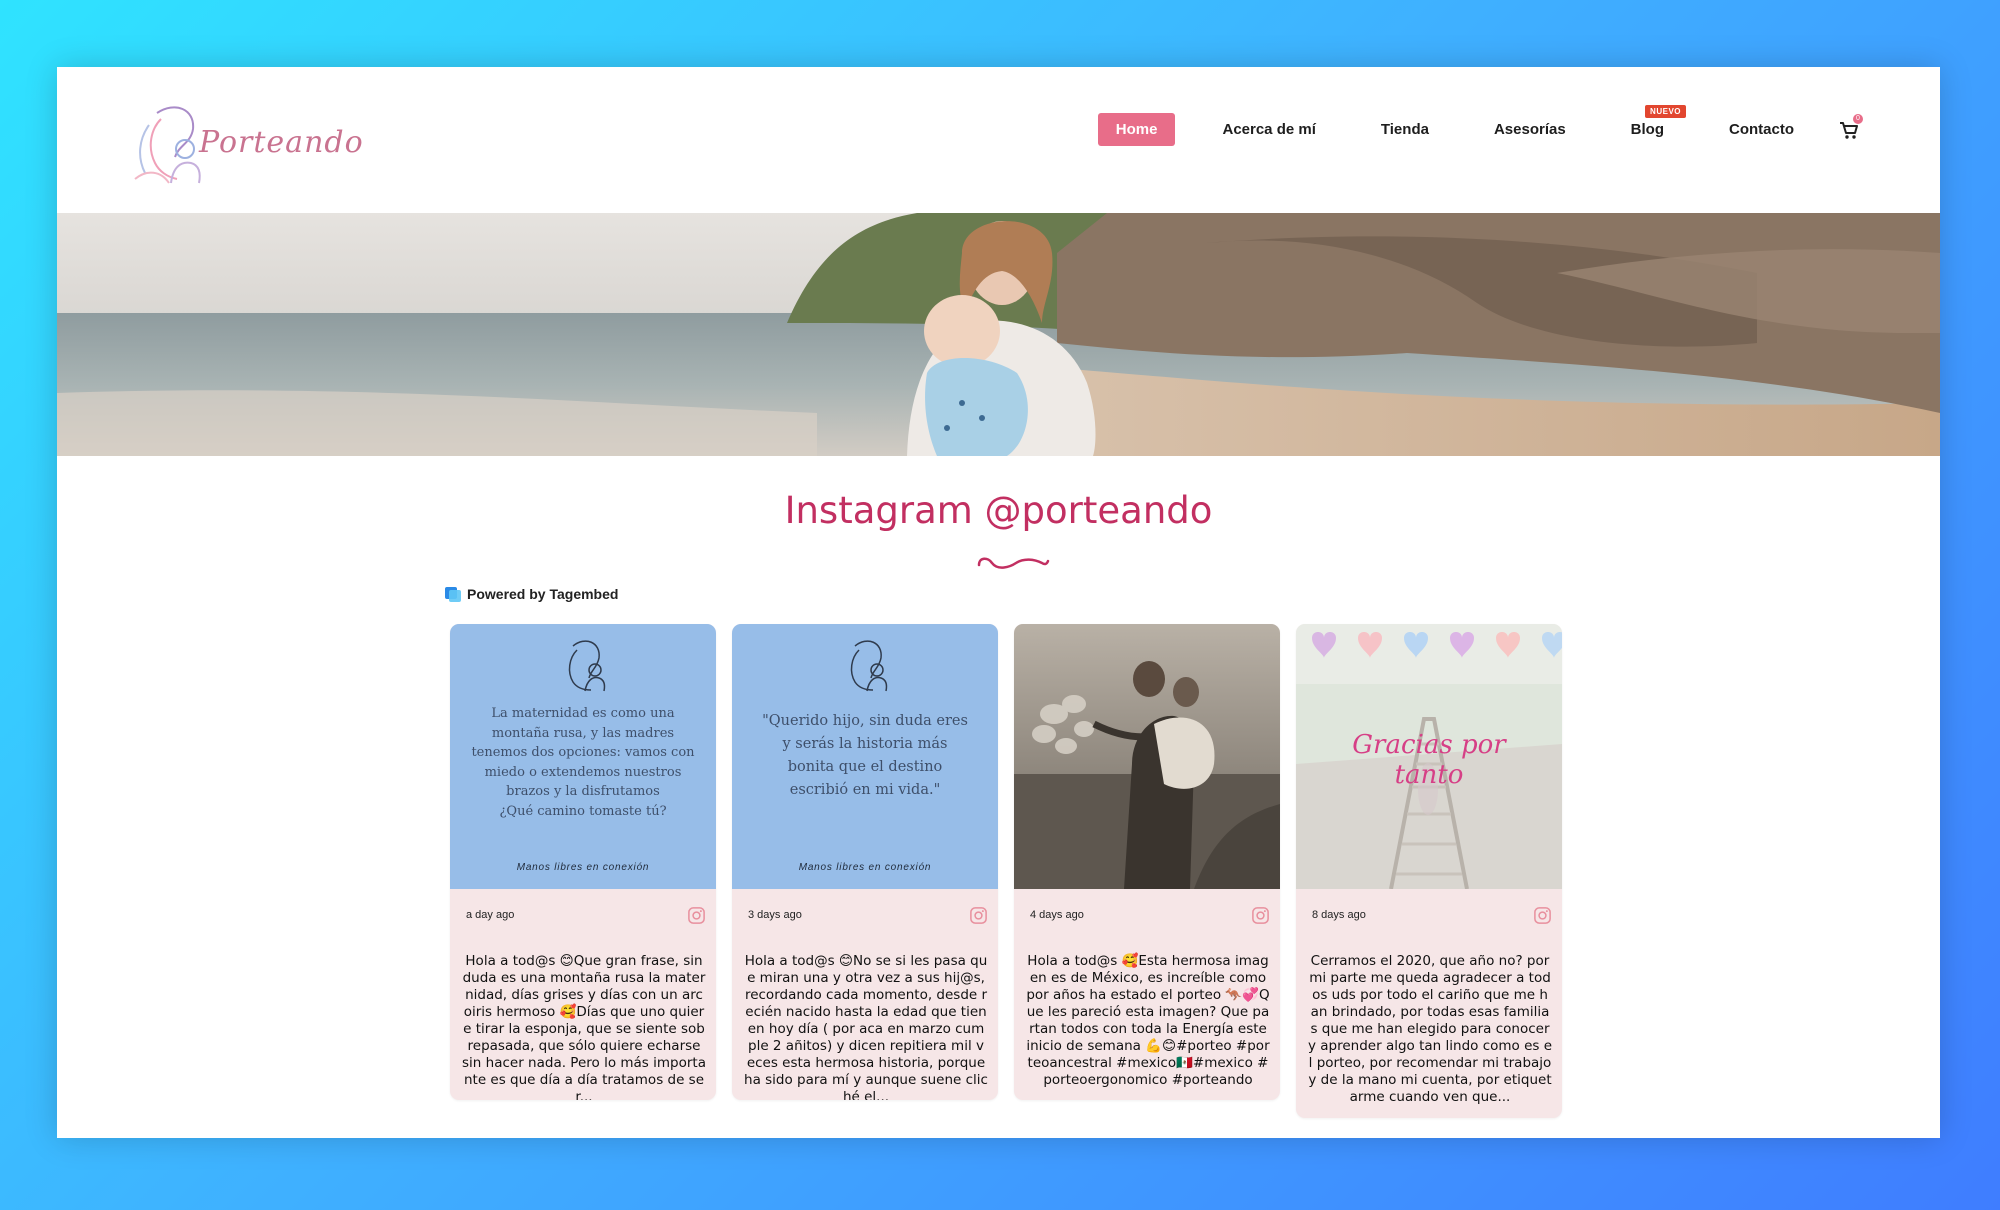  I want to click on nav-contact: Contacto, so click(1761, 129).